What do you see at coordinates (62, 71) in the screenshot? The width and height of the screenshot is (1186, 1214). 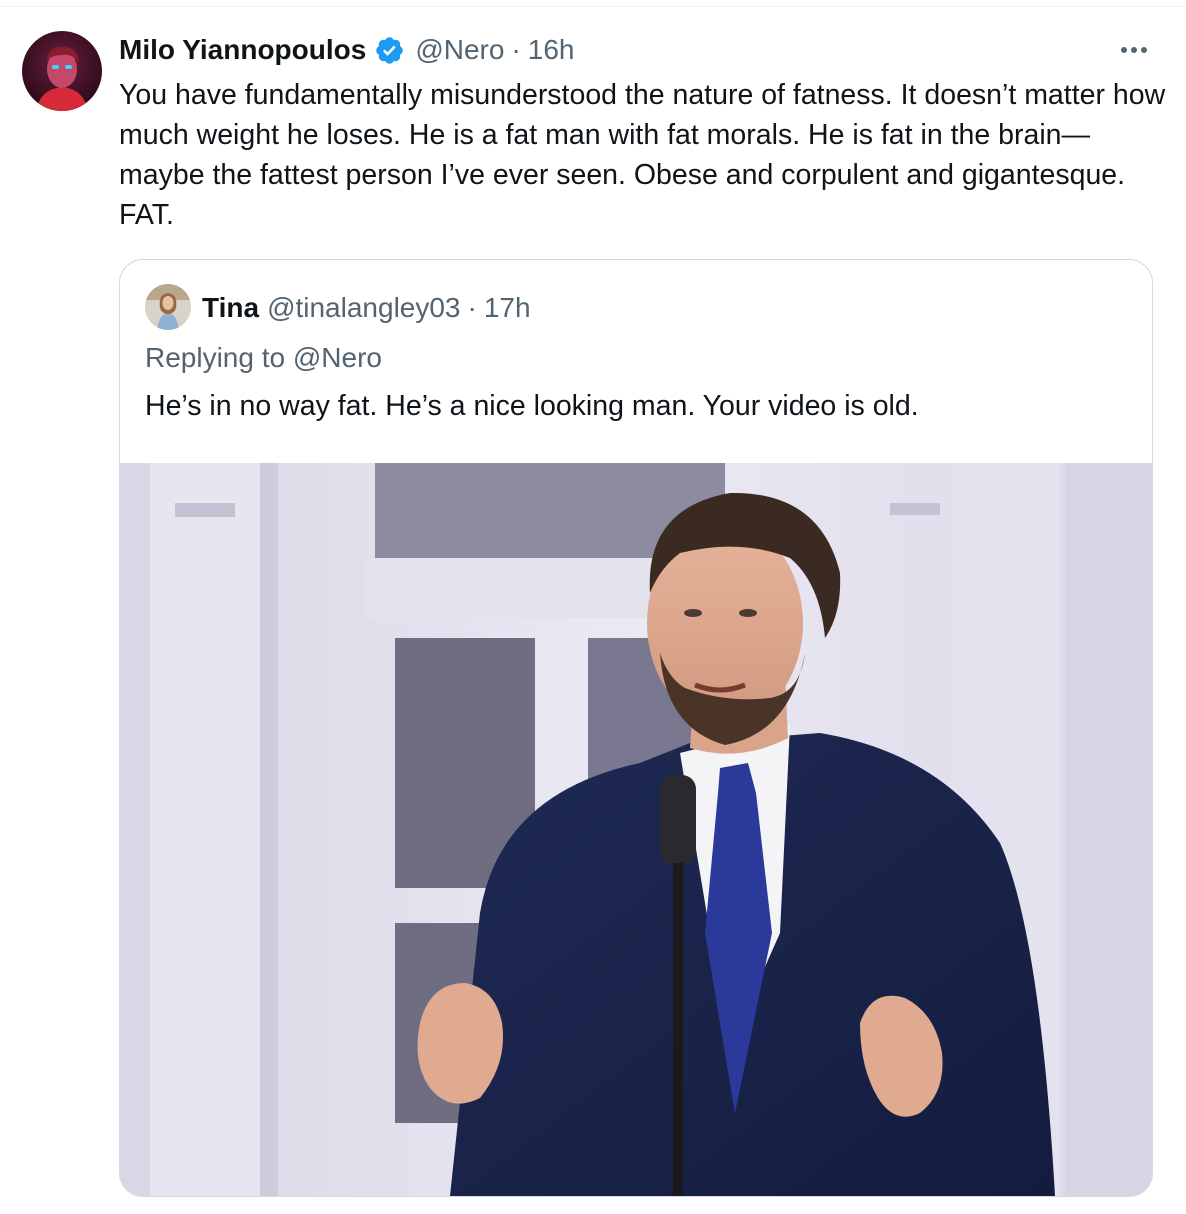 I see `author-avatar` at bounding box center [62, 71].